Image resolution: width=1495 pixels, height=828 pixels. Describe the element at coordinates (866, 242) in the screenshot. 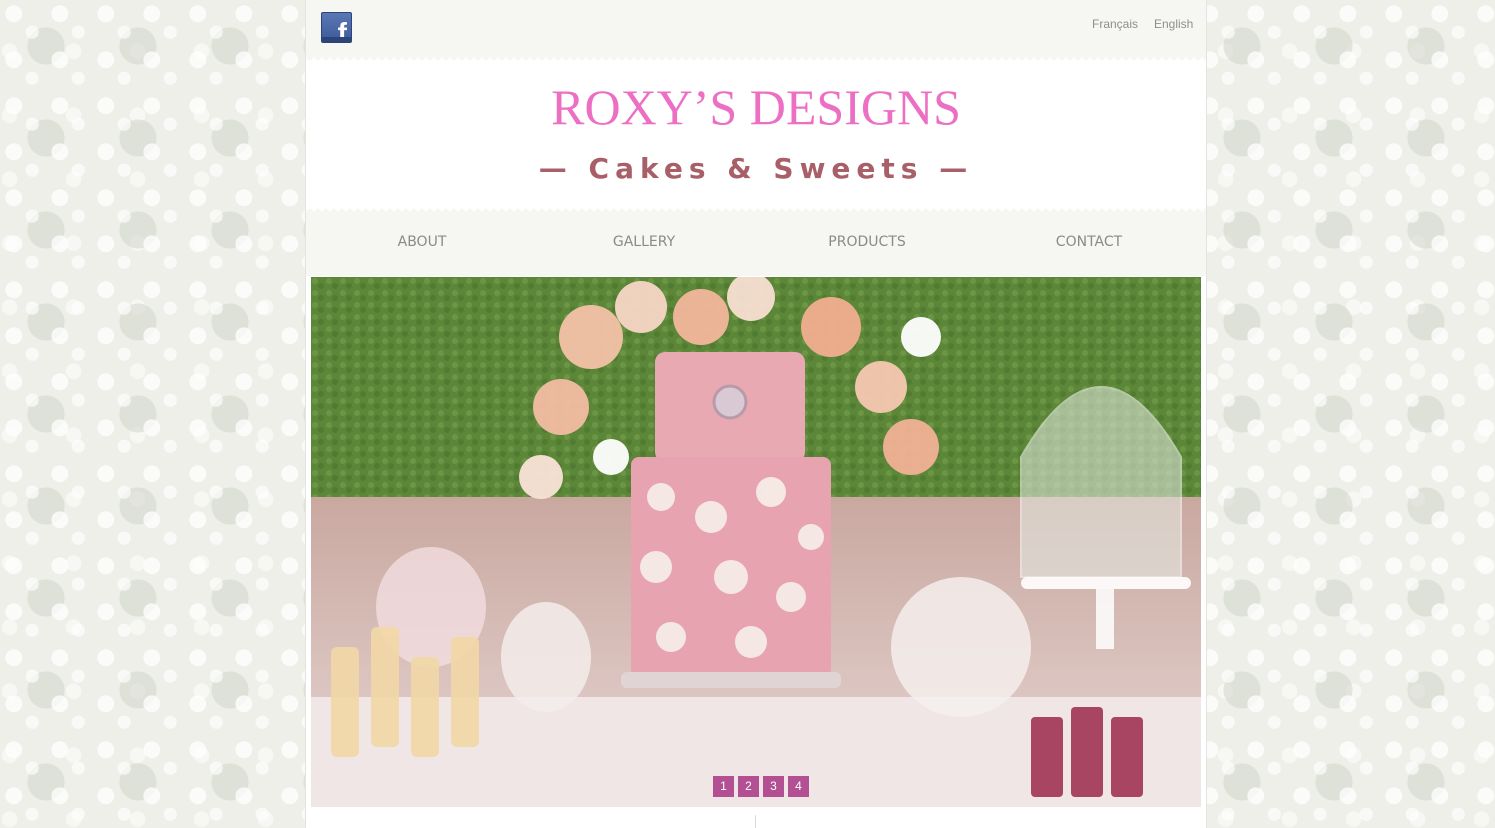

I see `nav-products: PRODUCTS` at that location.